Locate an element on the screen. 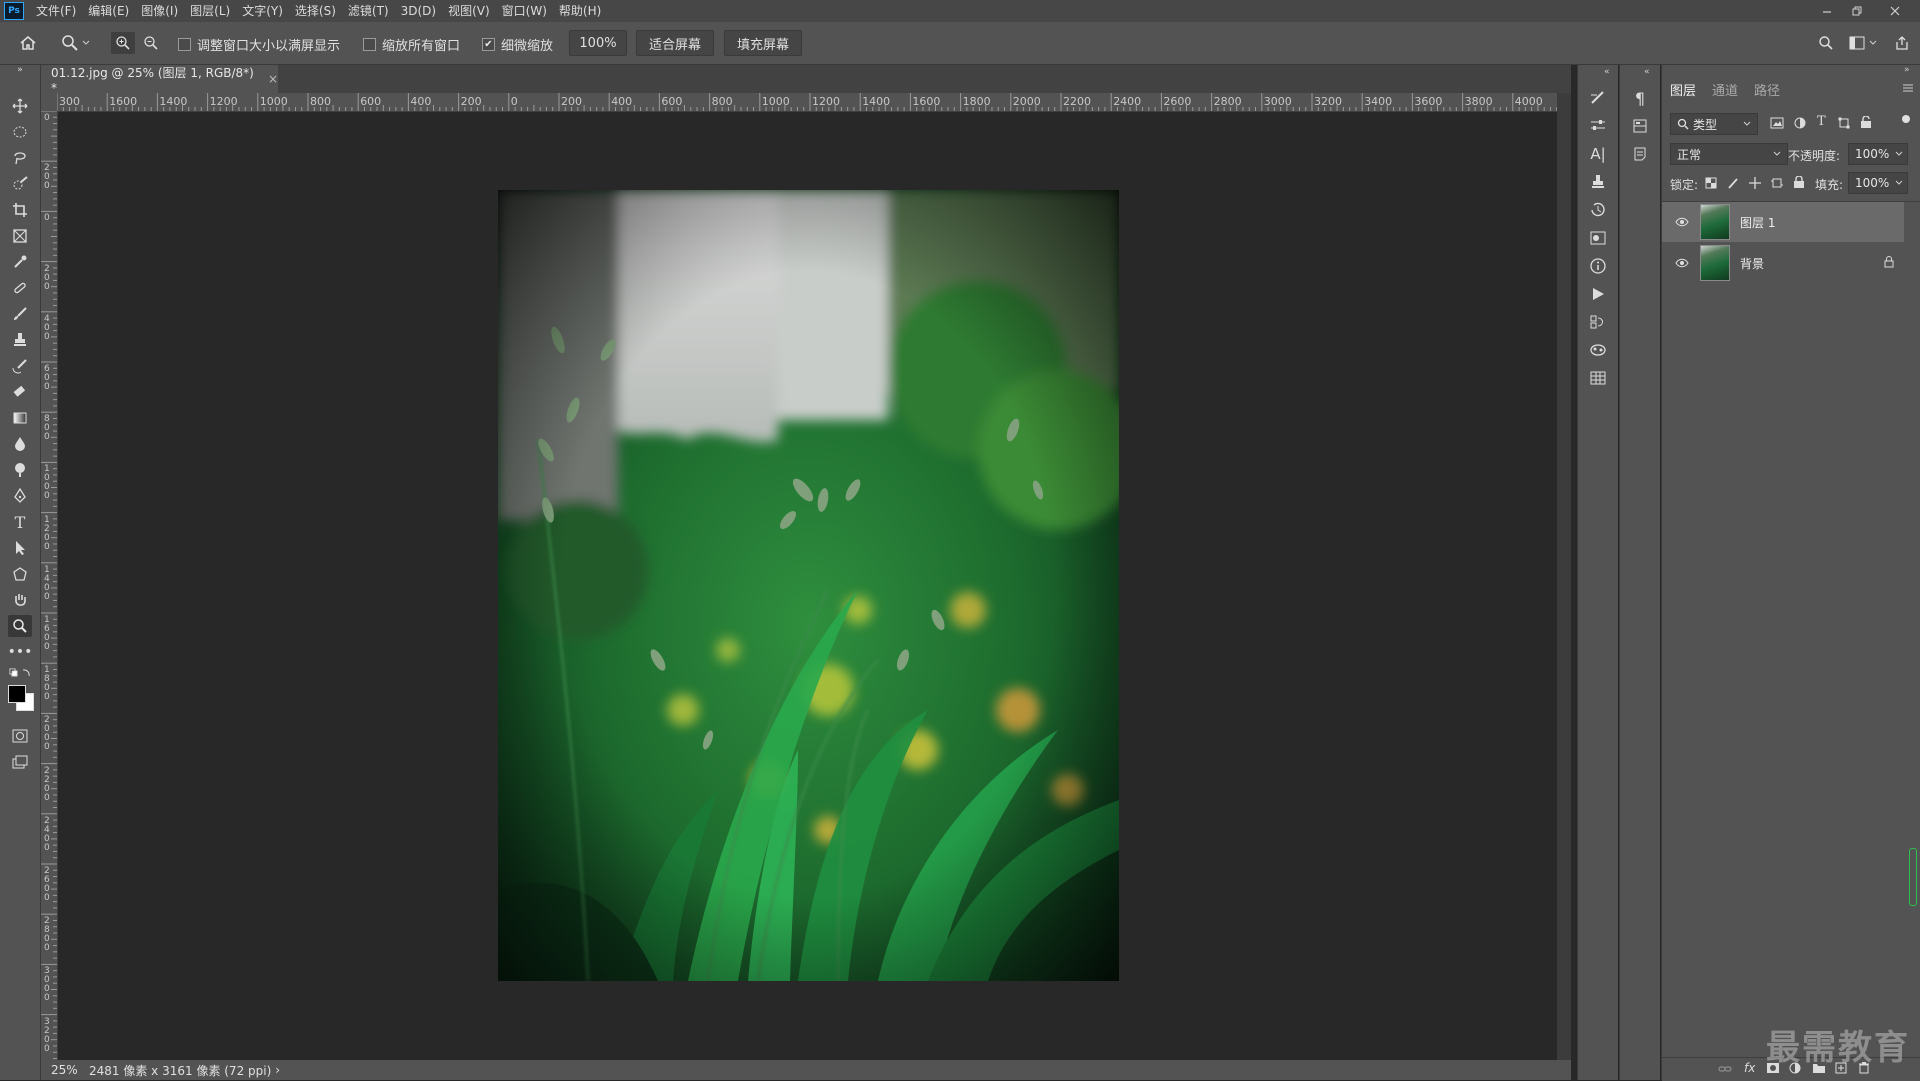 The width and height of the screenshot is (1920, 1081). filter-adjustment-icon is located at coordinates (1800, 124).